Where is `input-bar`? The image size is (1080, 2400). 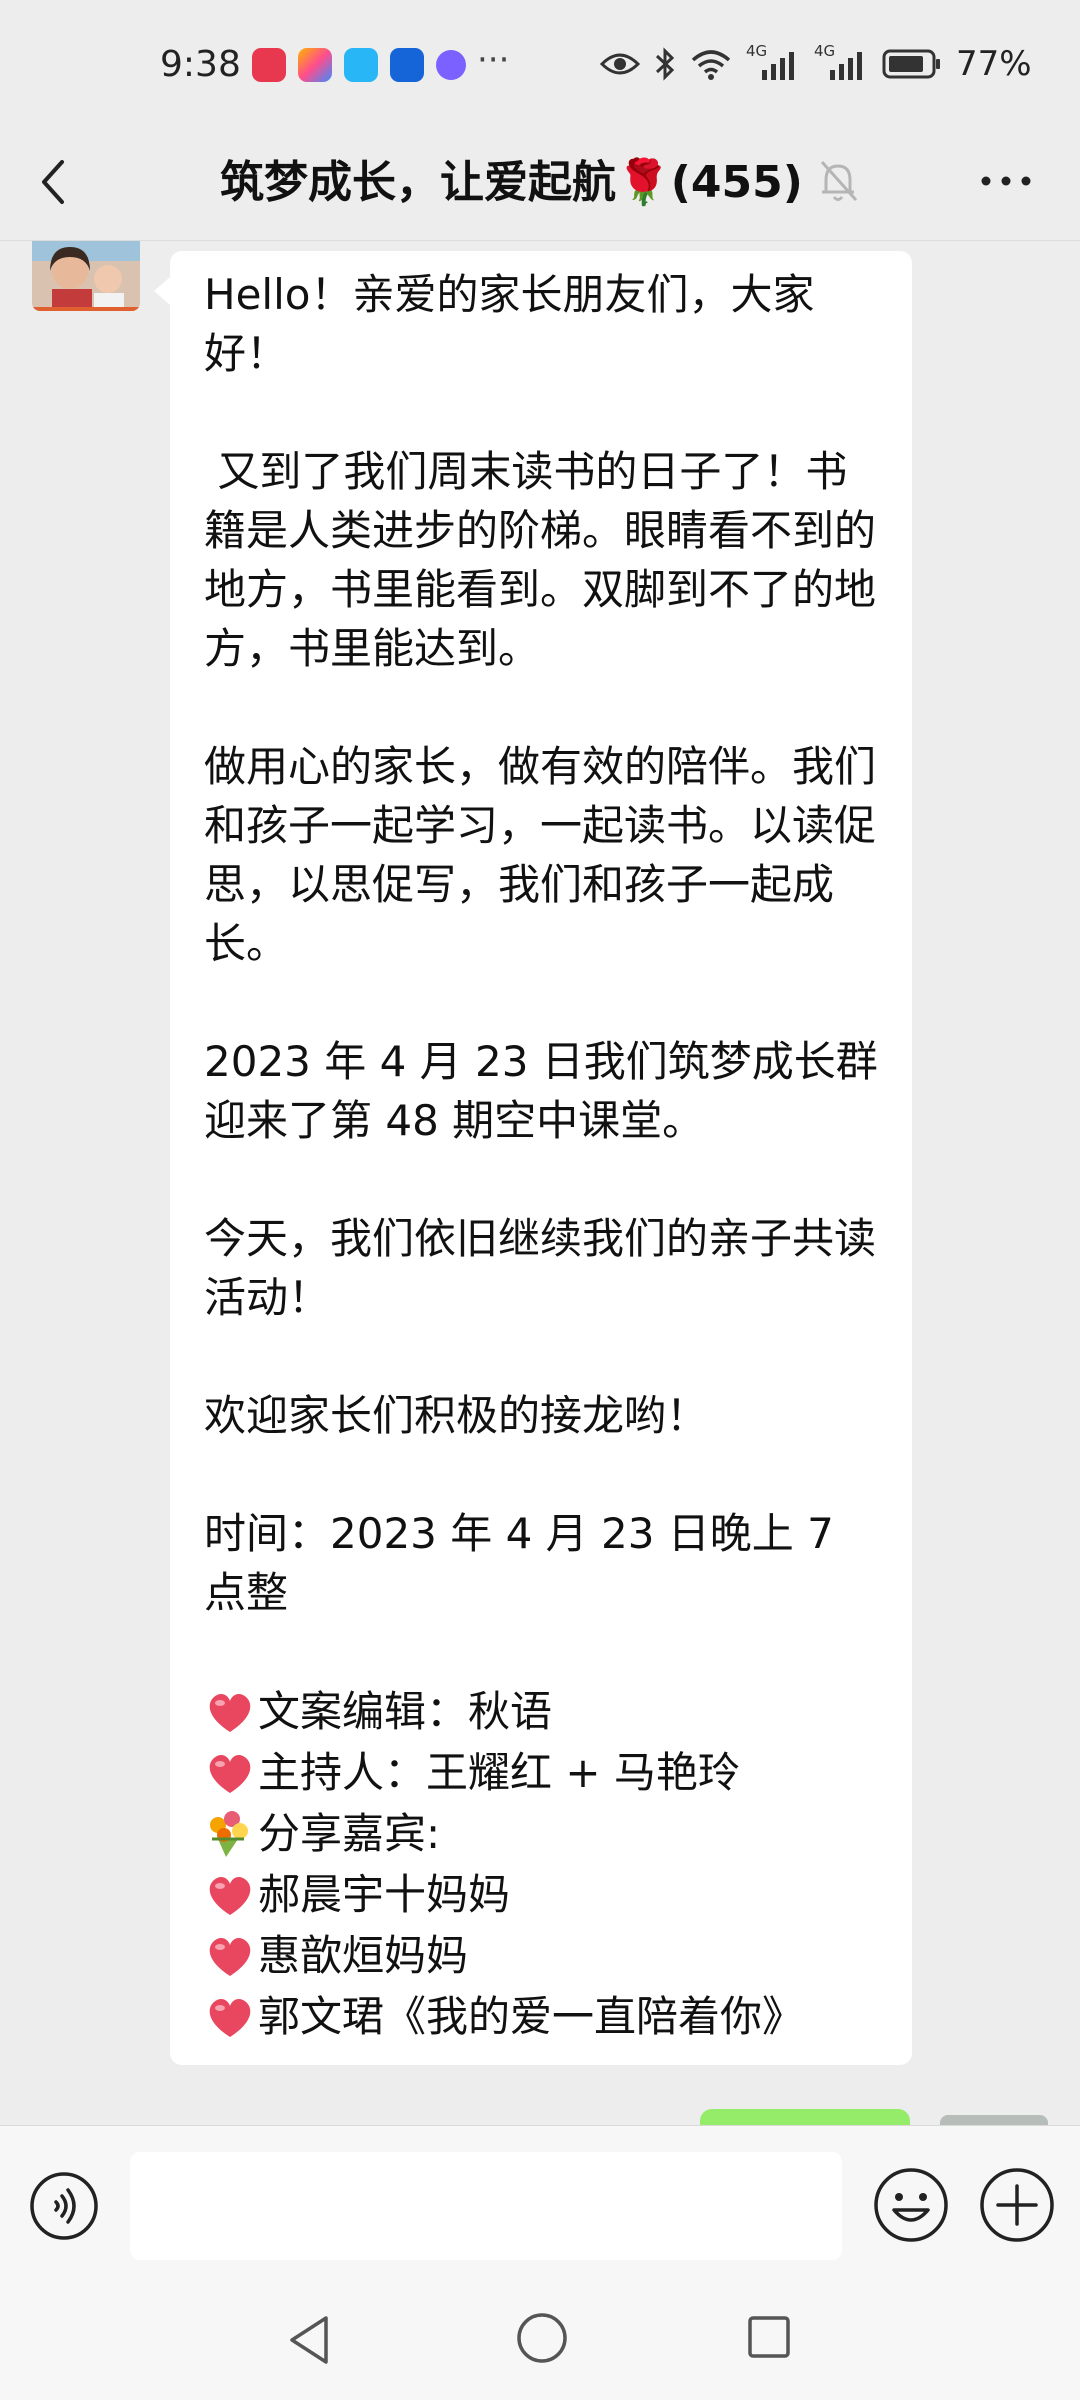 input-bar is located at coordinates (540, 2205).